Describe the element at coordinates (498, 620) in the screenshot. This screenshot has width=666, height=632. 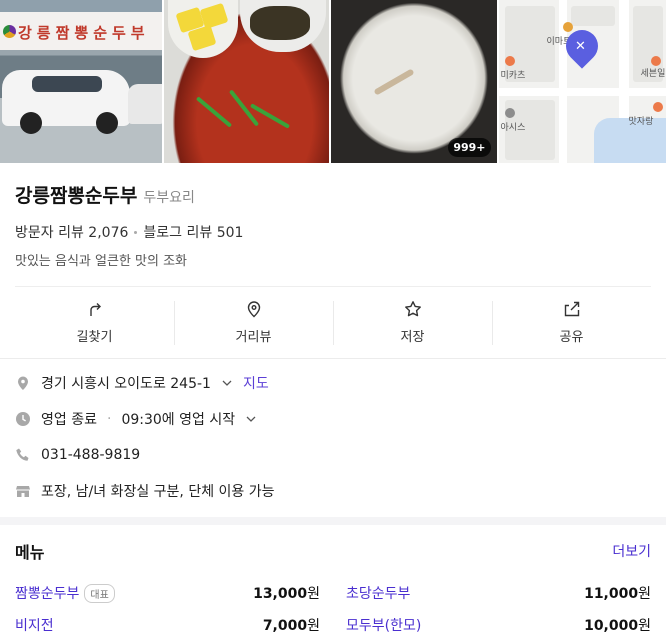
I see `menu-item: 모두부(한모) 10,000원` at that location.